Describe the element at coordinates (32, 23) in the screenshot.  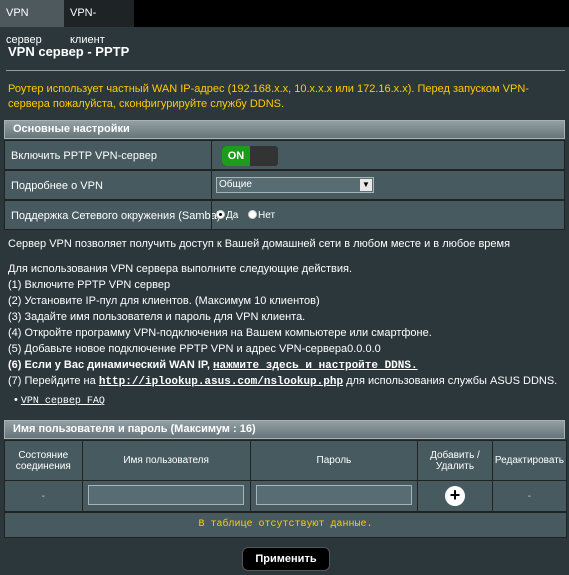
I see `tab-vpn-server: VPN сервер` at that location.